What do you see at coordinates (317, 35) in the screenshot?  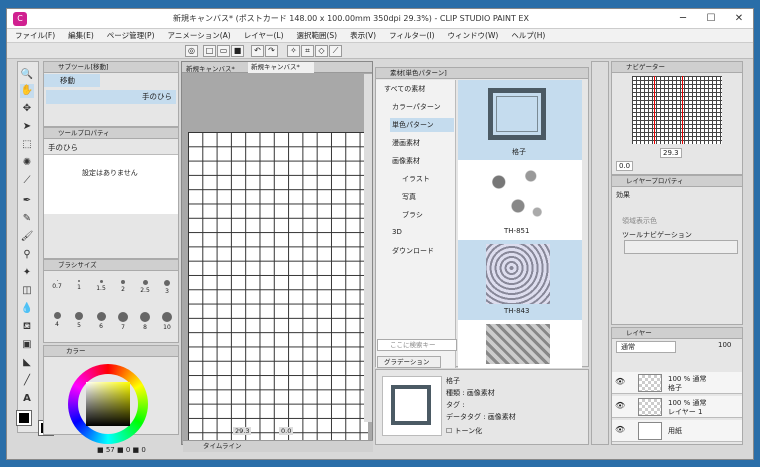 I see `menu-selection: 選択範囲(S)` at bounding box center [317, 35].